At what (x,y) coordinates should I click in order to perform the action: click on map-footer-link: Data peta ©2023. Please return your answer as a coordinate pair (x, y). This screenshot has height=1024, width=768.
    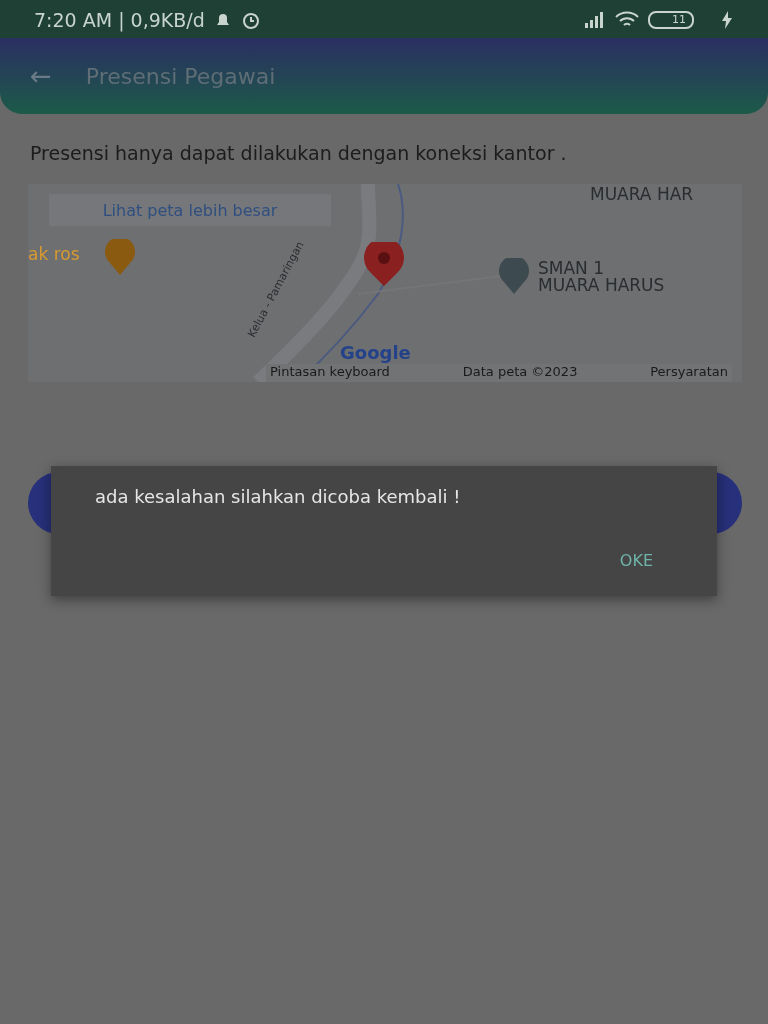
    Looking at the image, I should click on (520, 373).